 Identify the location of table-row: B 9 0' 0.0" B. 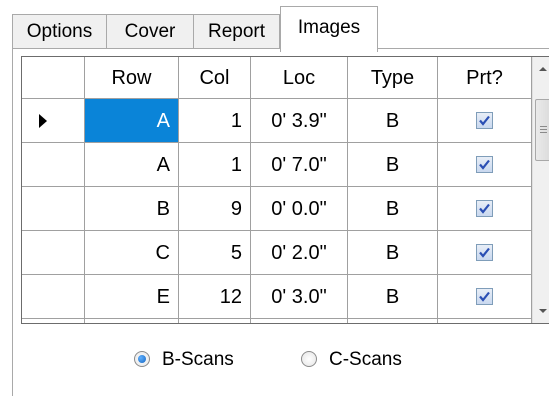
(277, 209).